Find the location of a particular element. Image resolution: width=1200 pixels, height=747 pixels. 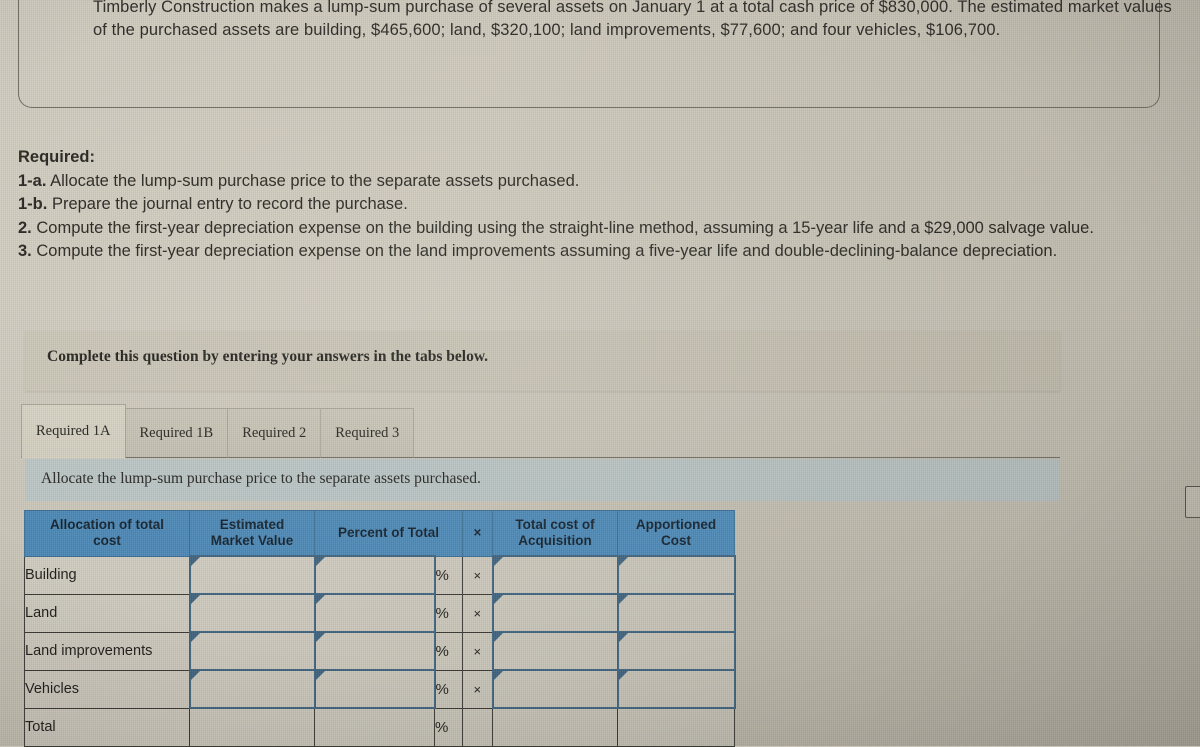

input-land-improvements-percent-of-total is located at coordinates (374, 651).